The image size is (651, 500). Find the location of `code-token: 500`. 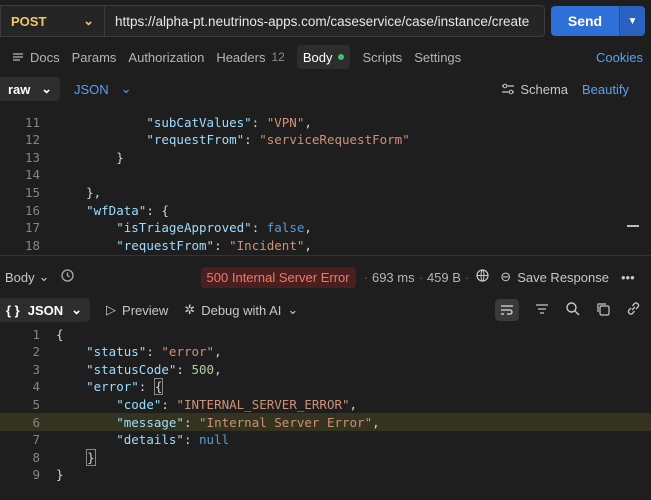

code-token: 500 is located at coordinates (203, 369).